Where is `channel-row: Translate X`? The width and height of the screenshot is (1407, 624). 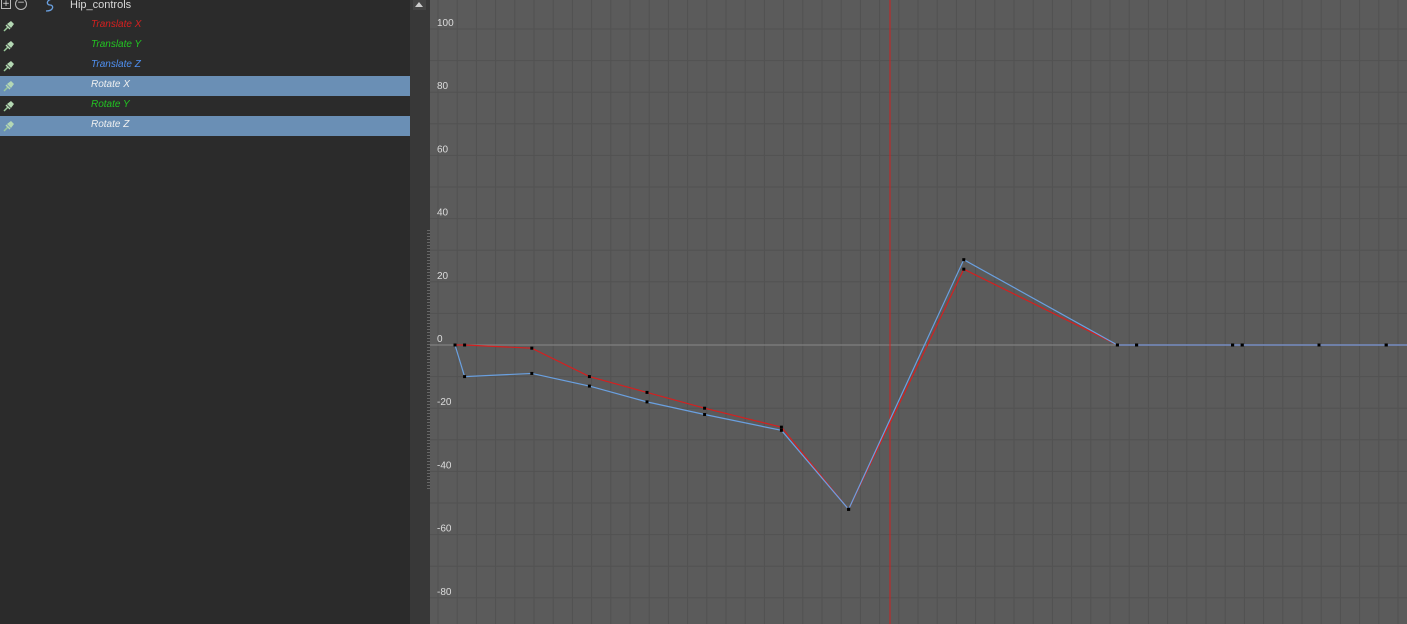
channel-row: Translate X is located at coordinates (205, 26).